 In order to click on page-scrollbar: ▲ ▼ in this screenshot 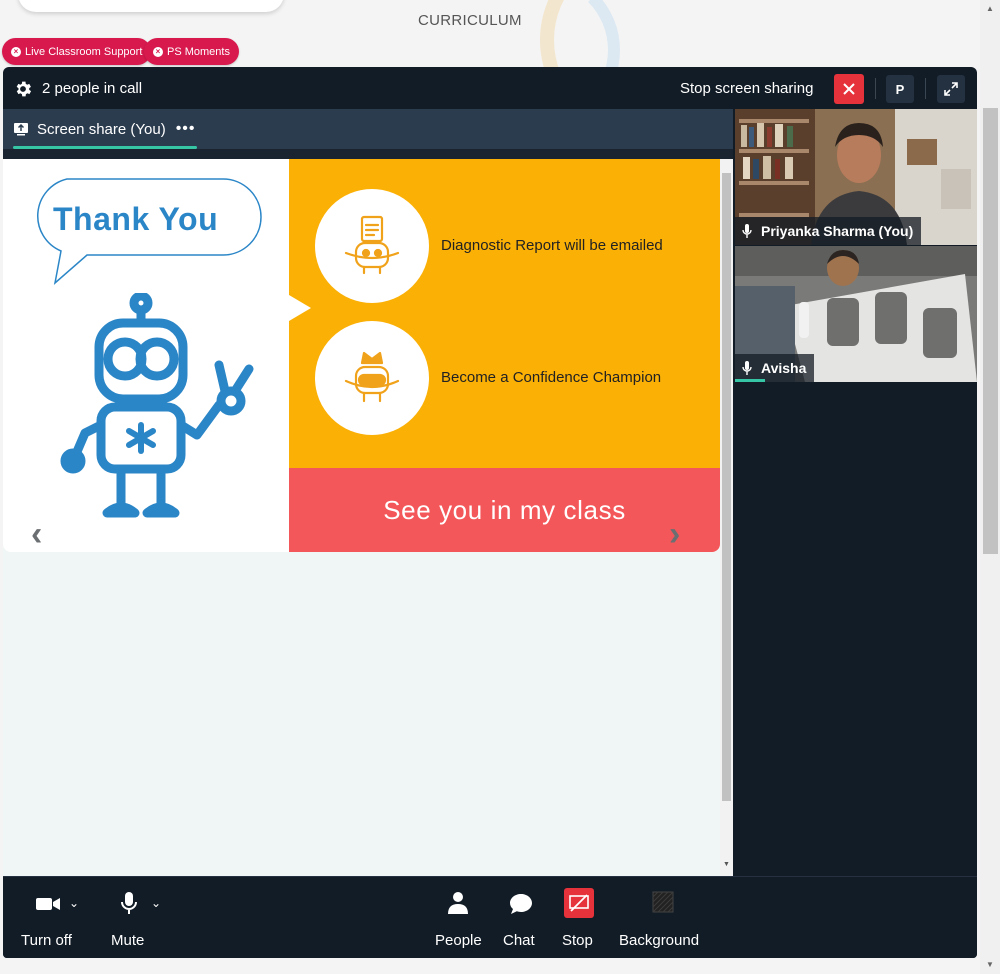, I will do `click(990, 487)`.